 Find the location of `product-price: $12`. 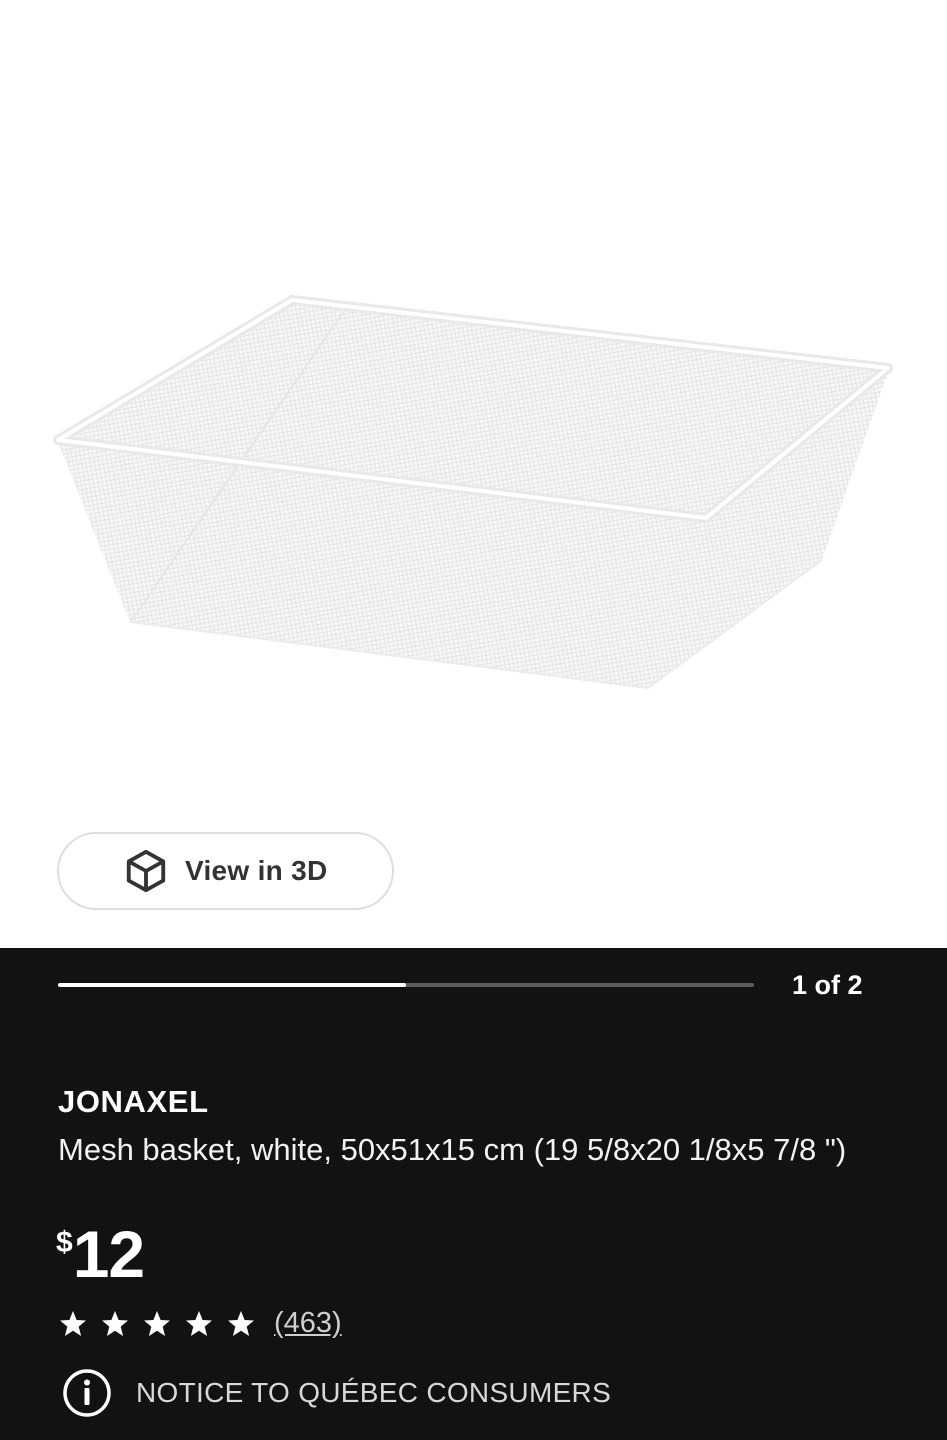

product-price: $12 is located at coordinates (100, 1254).